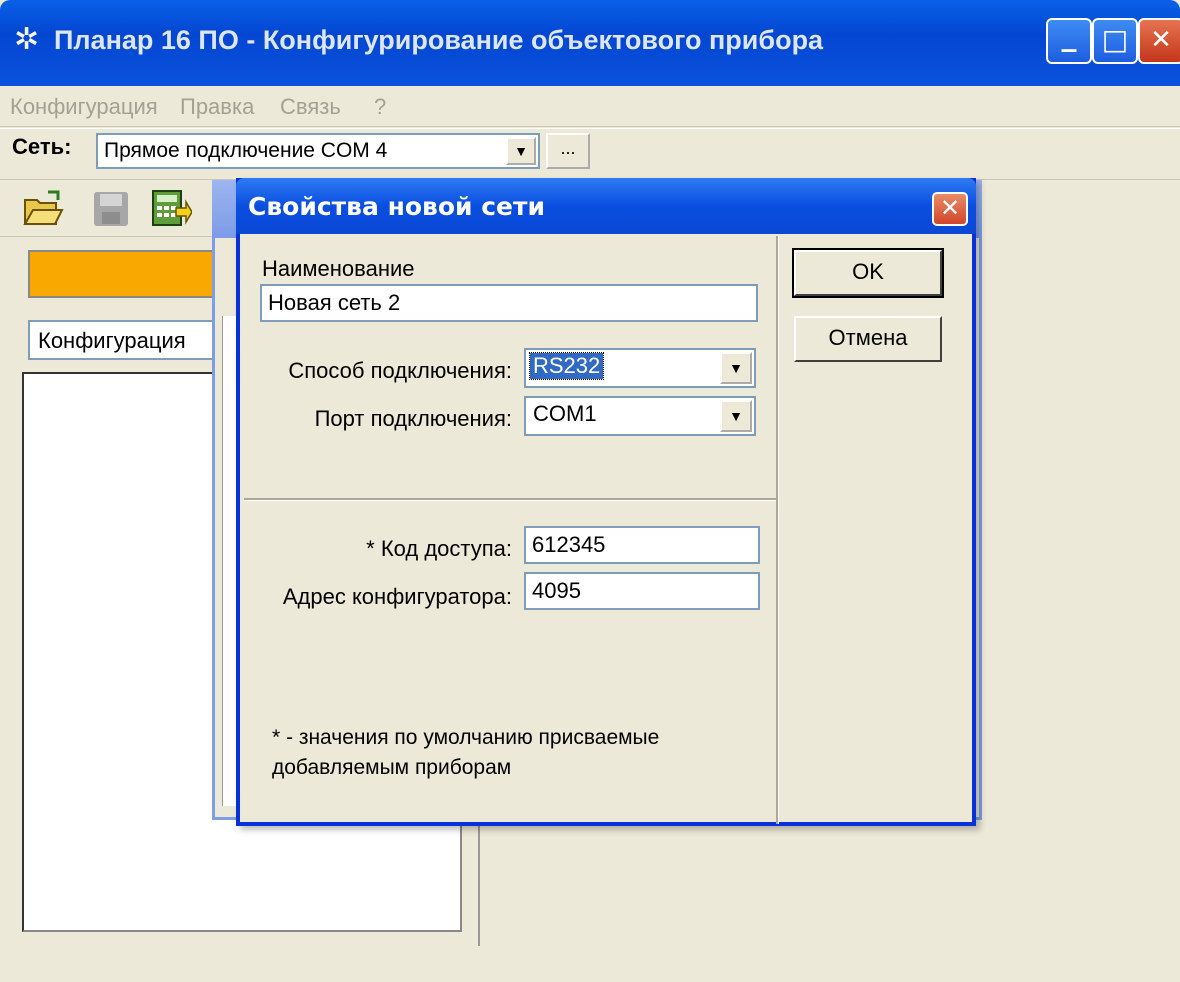  What do you see at coordinates (229, 561) in the screenshot?
I see `background-dialog-grid` at bounding box center [229, 561].